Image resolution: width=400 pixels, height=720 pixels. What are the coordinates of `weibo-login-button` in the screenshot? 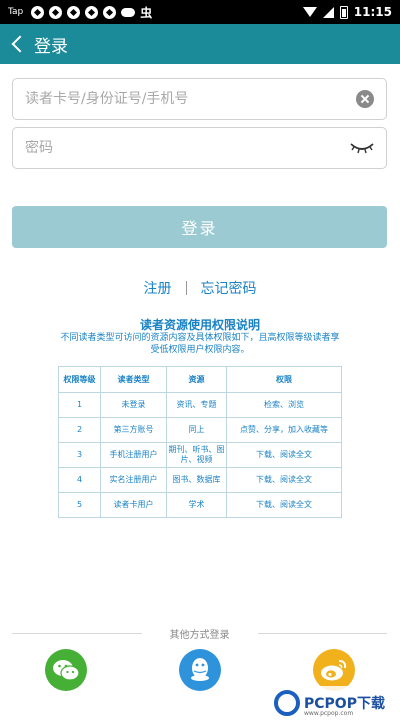 It's located at (334, 670).